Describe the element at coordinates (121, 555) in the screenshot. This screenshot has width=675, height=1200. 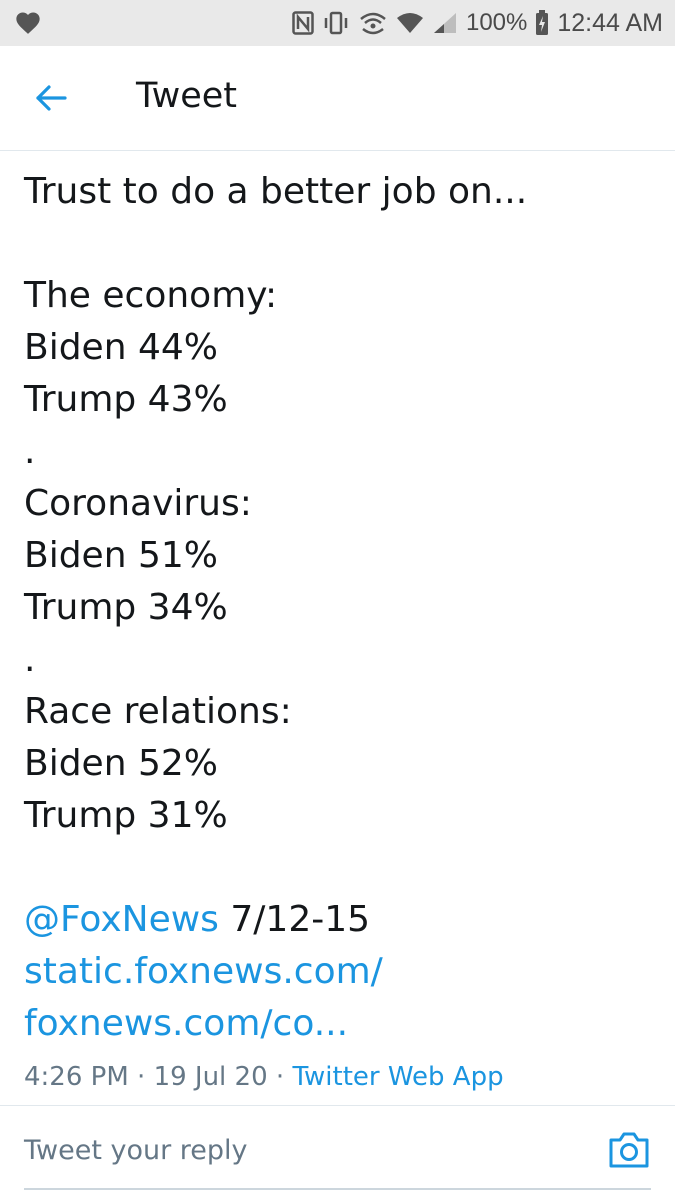
I see `tweet-line: Biden 51%` at that location.